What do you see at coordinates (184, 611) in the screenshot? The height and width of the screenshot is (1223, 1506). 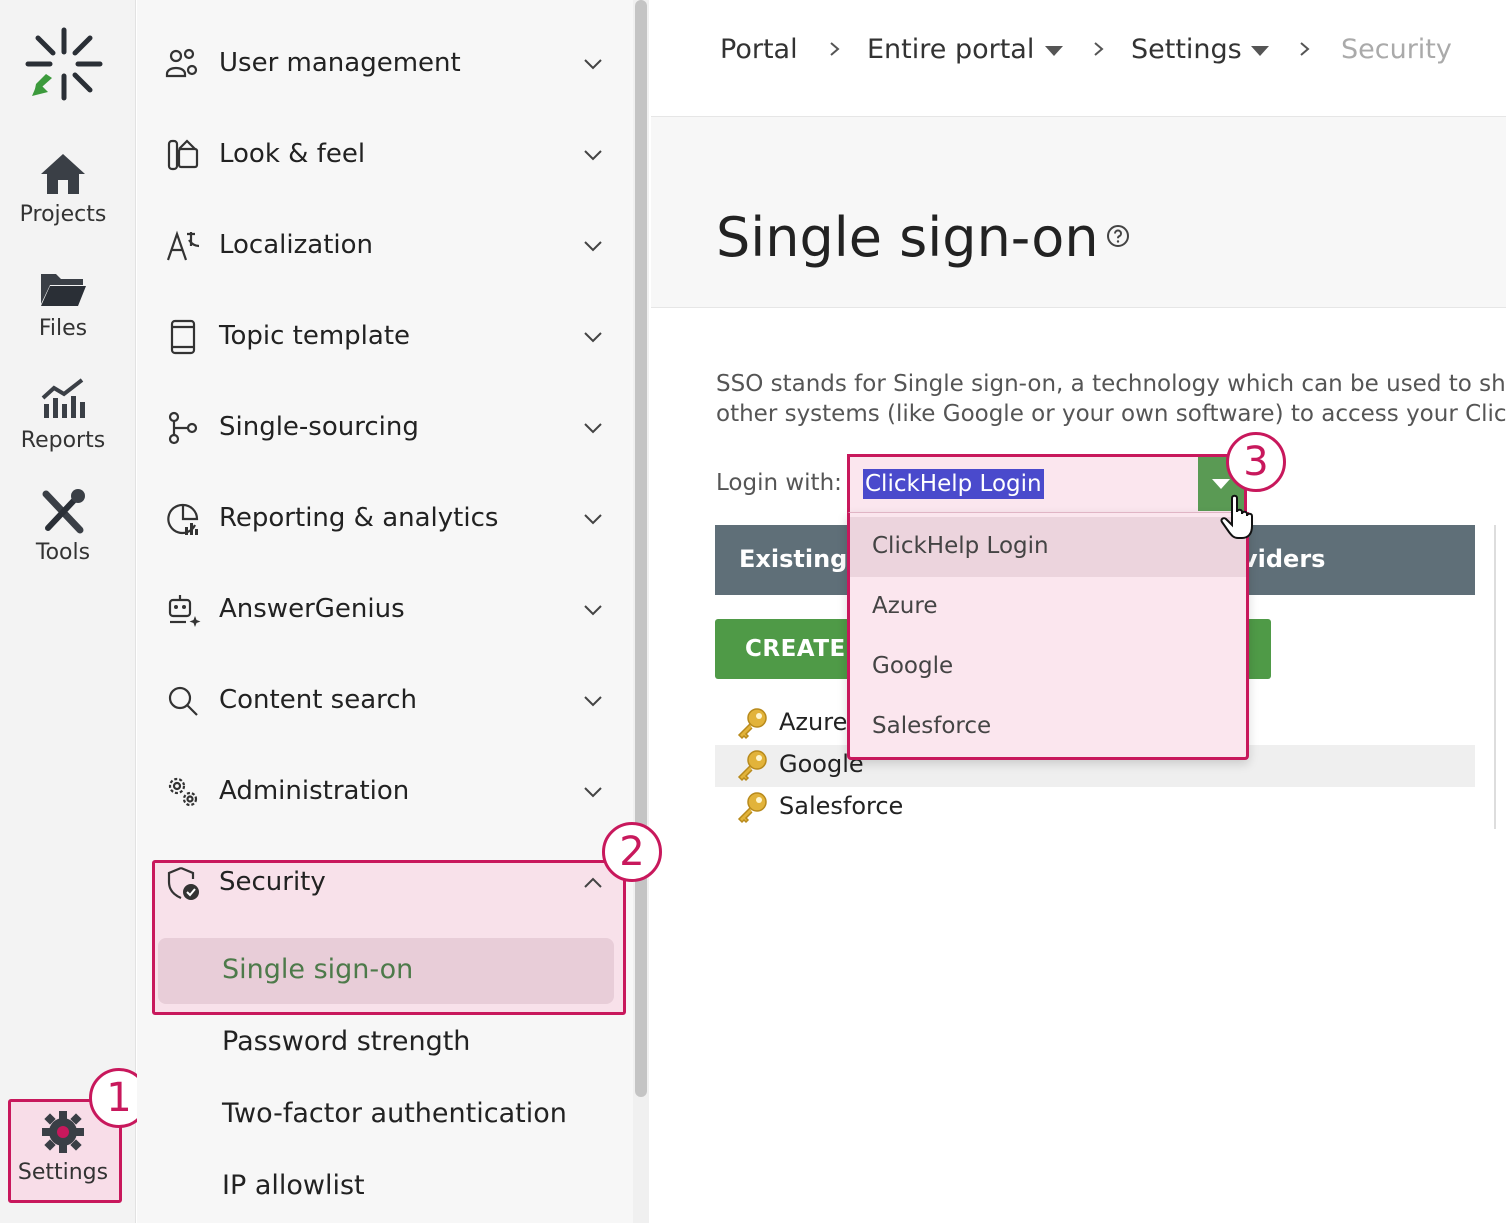 I see `robot-icon` at bounding box center [184, 611].